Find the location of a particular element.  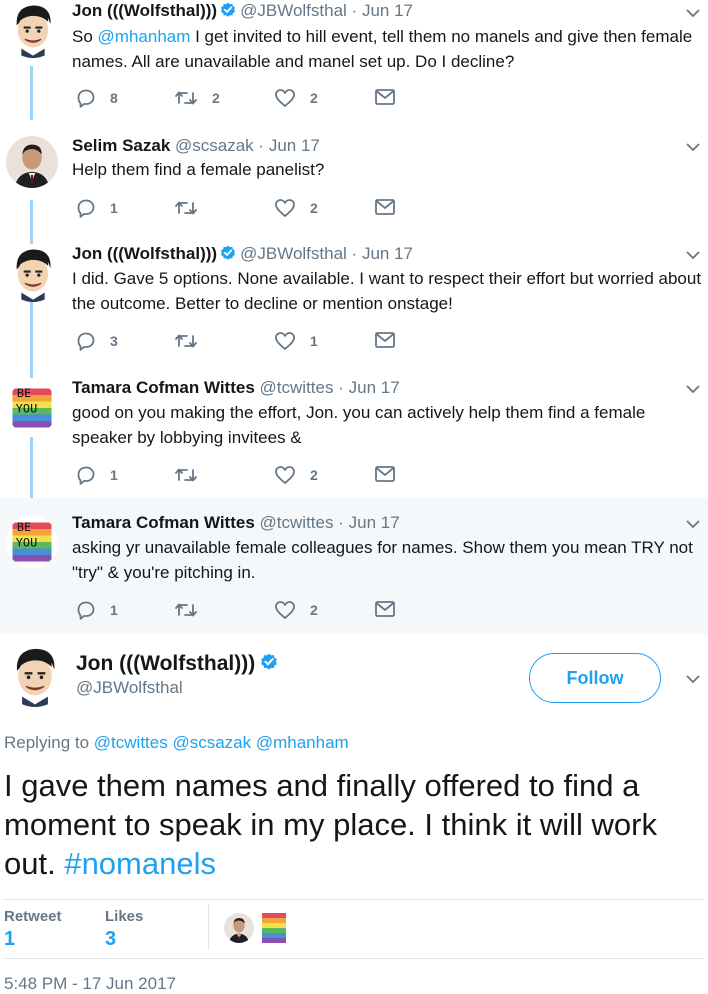

hashtag-link: #nomanels is located at coordinates (140, 863).